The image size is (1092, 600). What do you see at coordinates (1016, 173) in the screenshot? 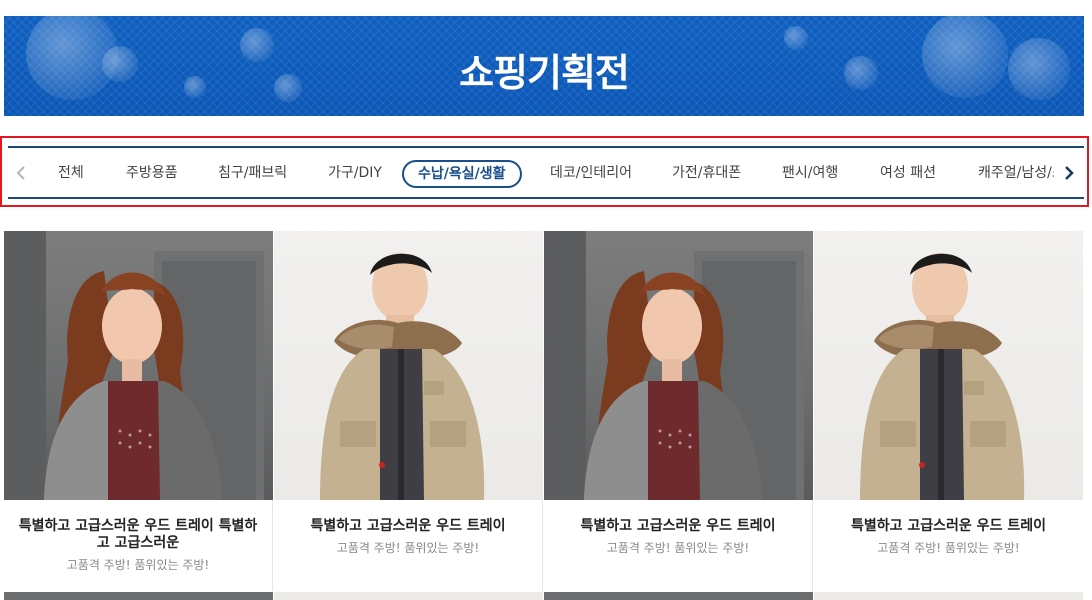
I see `category-tab-casual: 캐주얼/남성/스` at bounding box center [1016, 173].